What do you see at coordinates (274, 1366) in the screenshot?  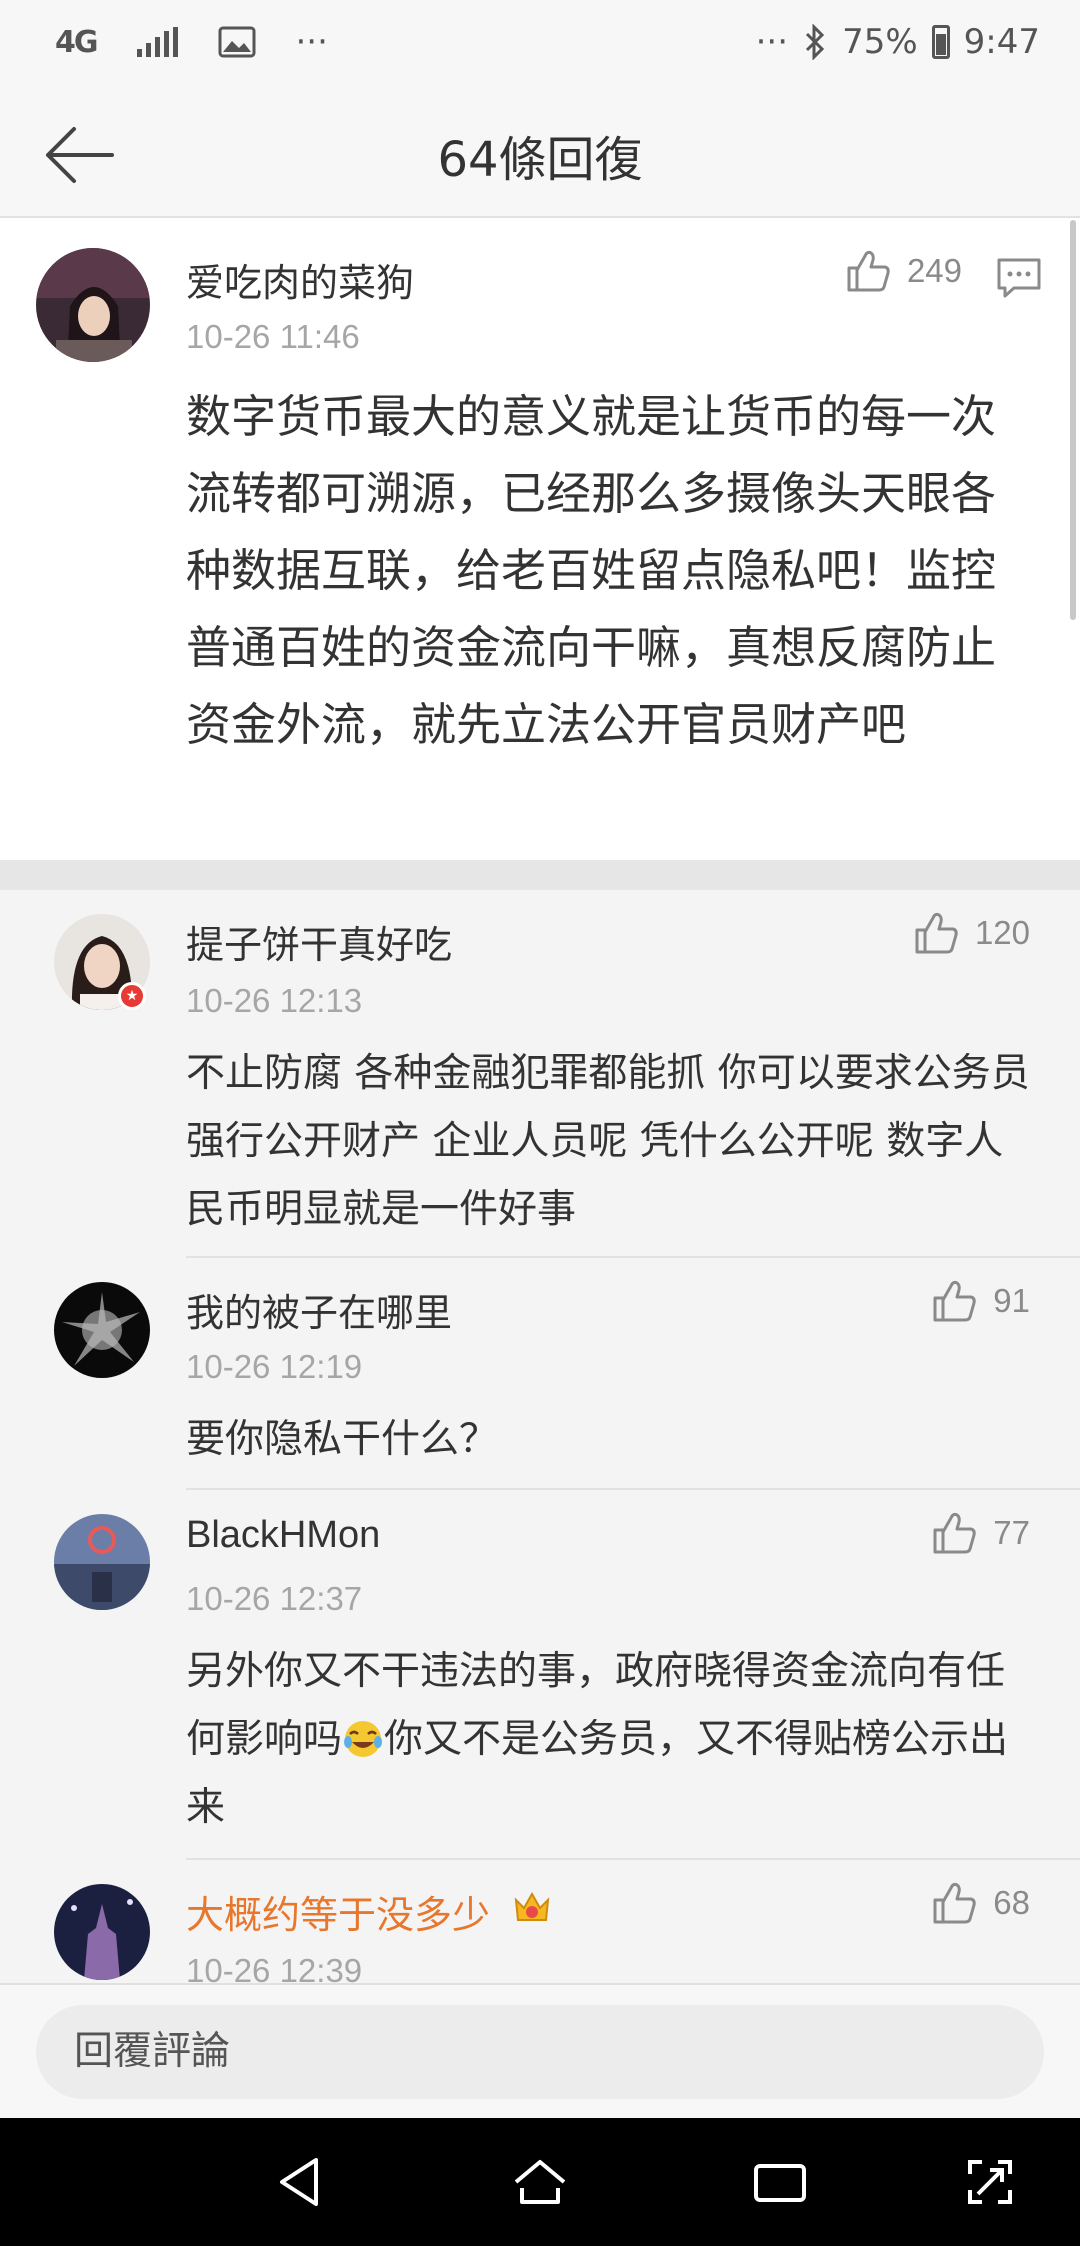 I see `timestamp: 10-26 12:19` at bounding box center [274, 1366].